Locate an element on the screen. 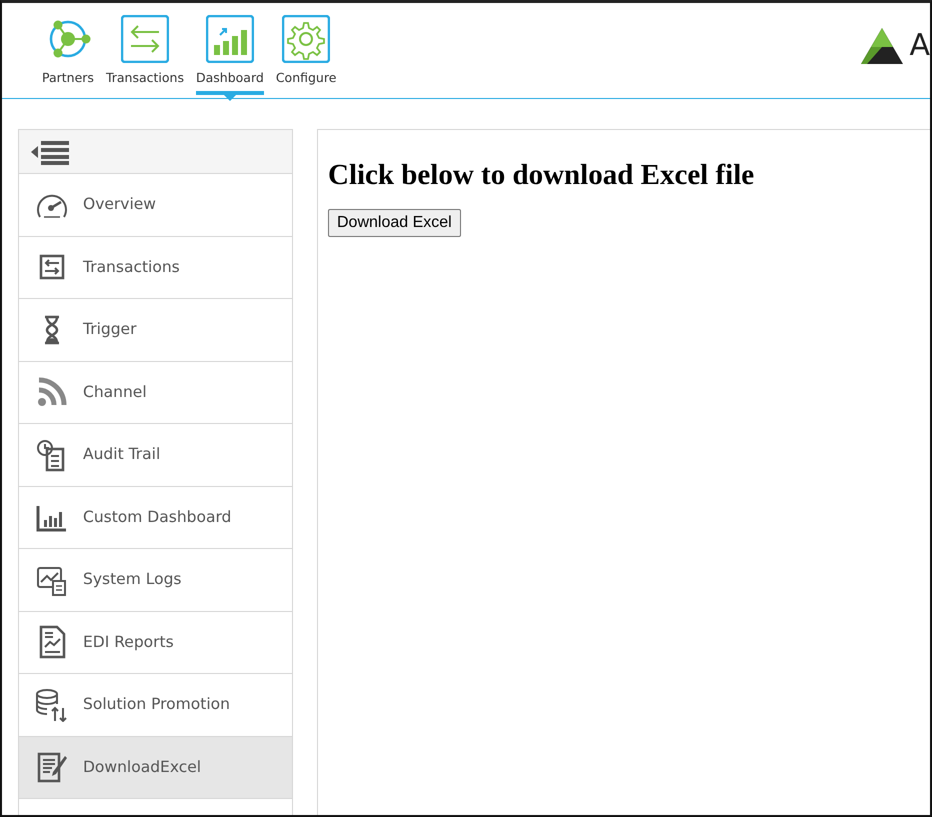 The width and height of the screenshot is (932, 817). nav-tab: Partners is located at coordinates (68, 49).